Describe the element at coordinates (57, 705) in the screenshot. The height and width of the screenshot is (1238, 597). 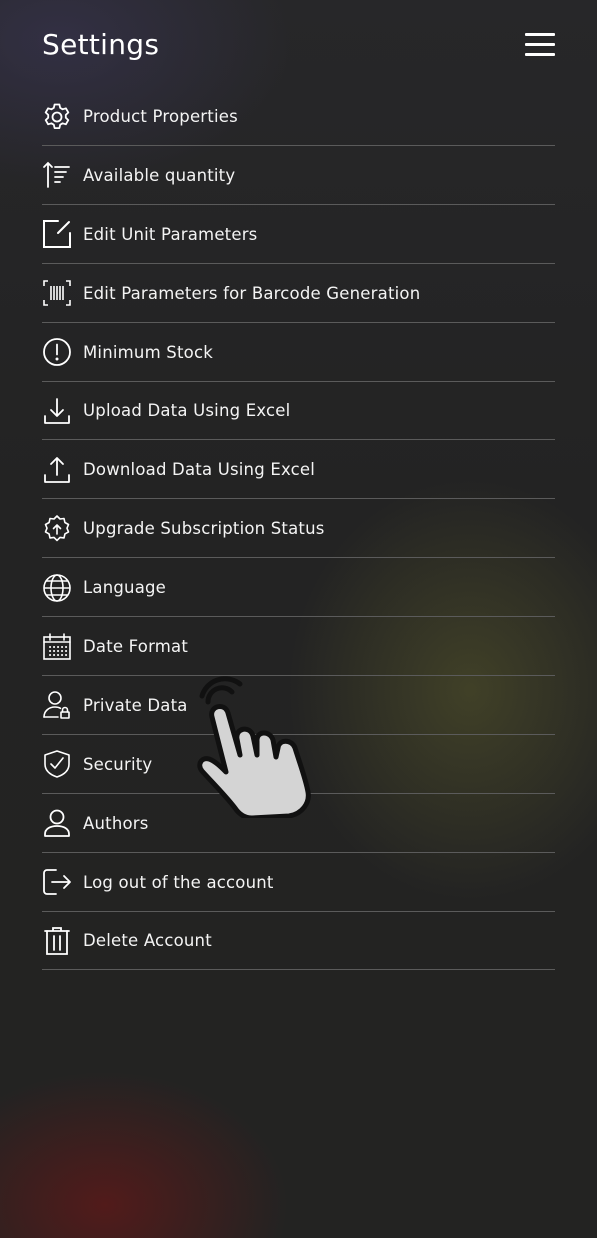
I see `user-lock-icon` at that location.